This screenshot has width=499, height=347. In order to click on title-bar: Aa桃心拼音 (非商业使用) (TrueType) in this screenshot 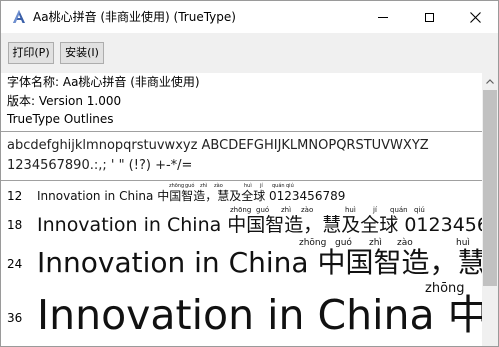, I will do `click(249, 17)`.